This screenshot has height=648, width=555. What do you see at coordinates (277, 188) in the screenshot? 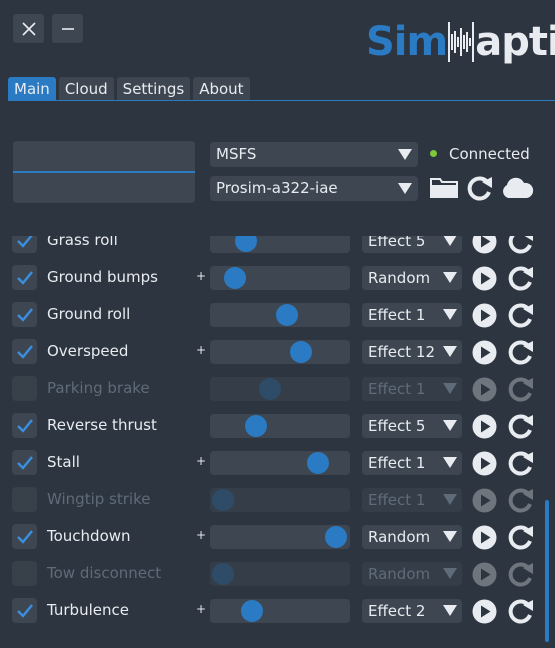
I see `profile-select-value: Prosim-a322-iae` at bounding box center [277, 188].